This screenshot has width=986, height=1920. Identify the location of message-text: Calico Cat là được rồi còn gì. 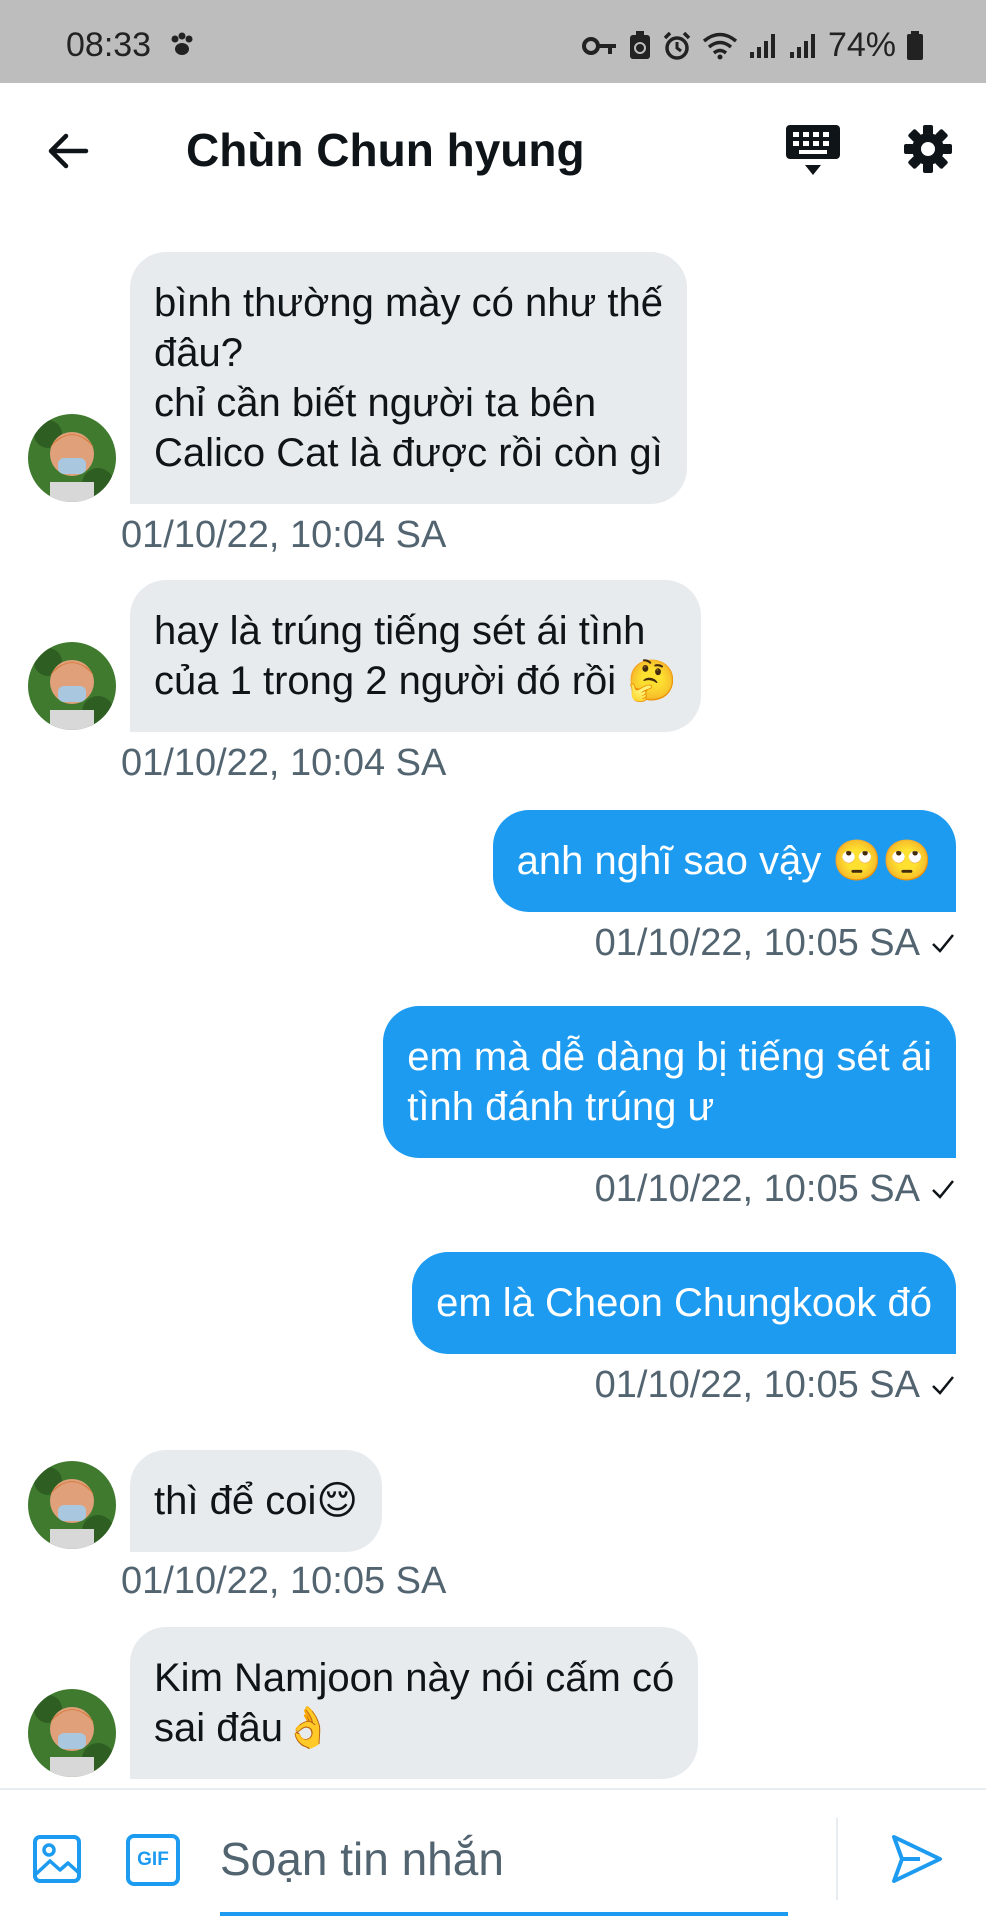
(408, 453).